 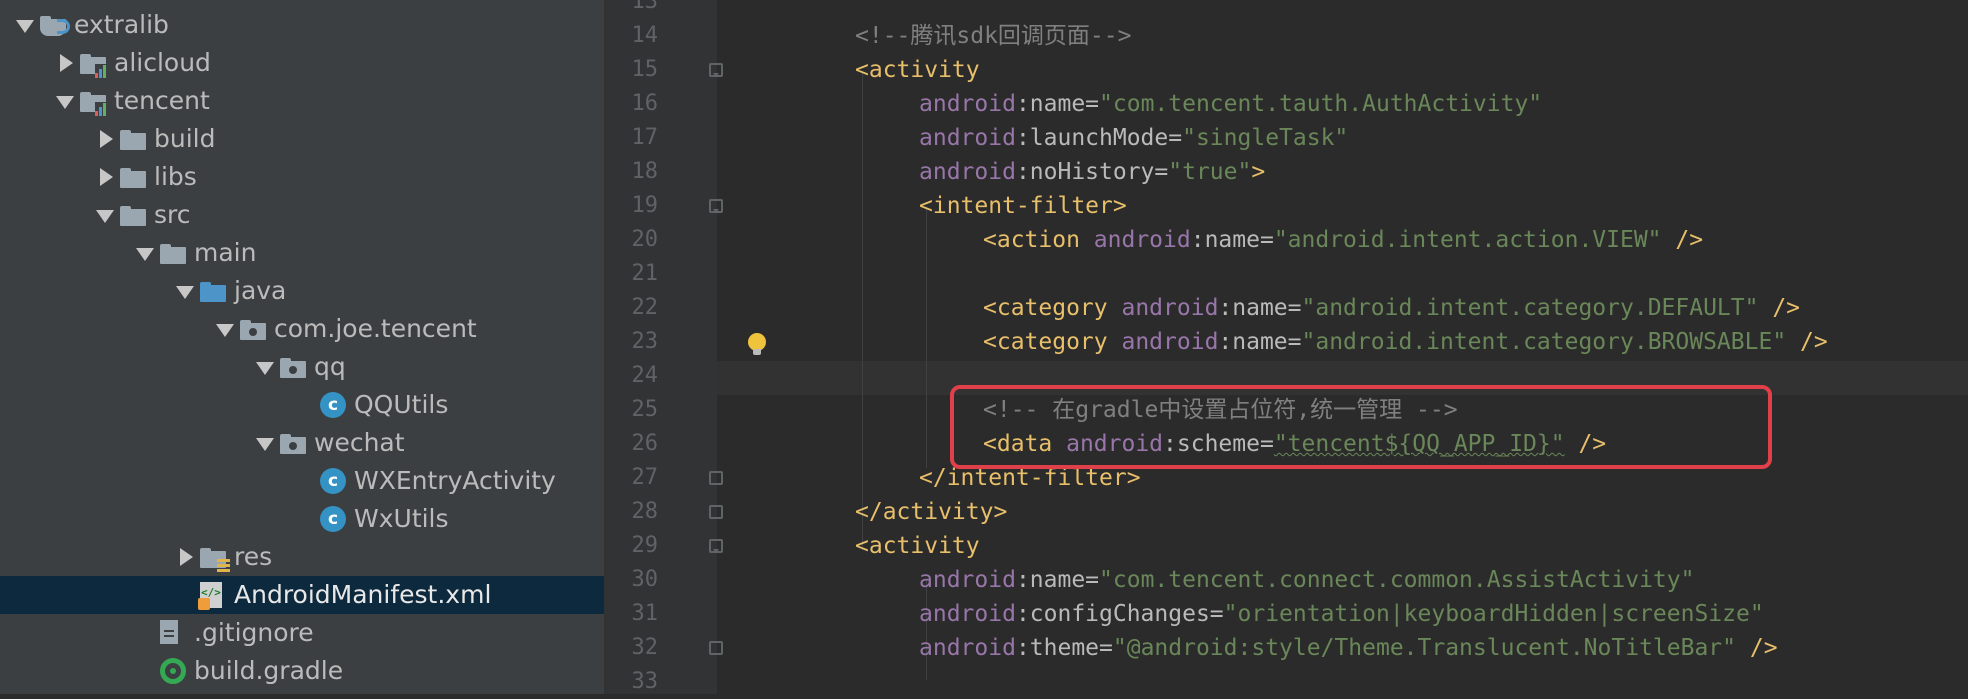 I want to click on tree-item-label: tencent, so click(x=162, y=100).